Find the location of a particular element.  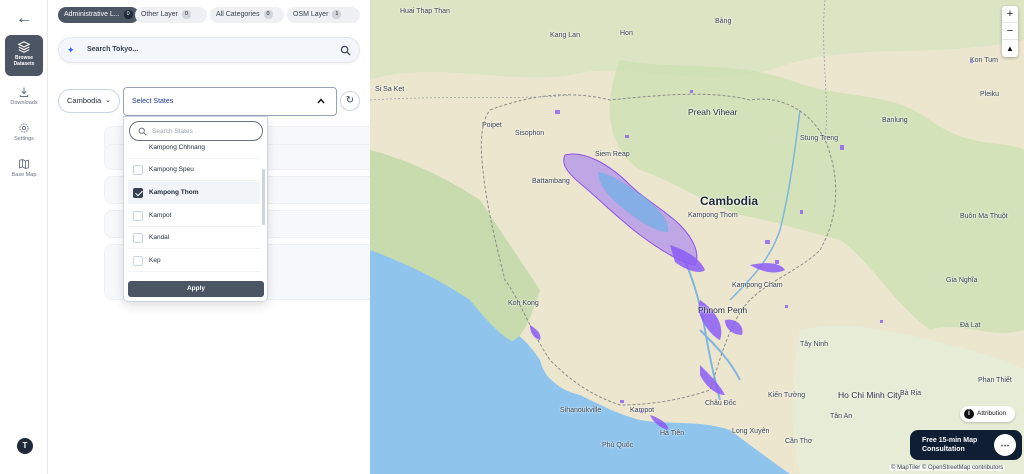

map-place-label: Phú Quốc is located at coordinates (618, 445).